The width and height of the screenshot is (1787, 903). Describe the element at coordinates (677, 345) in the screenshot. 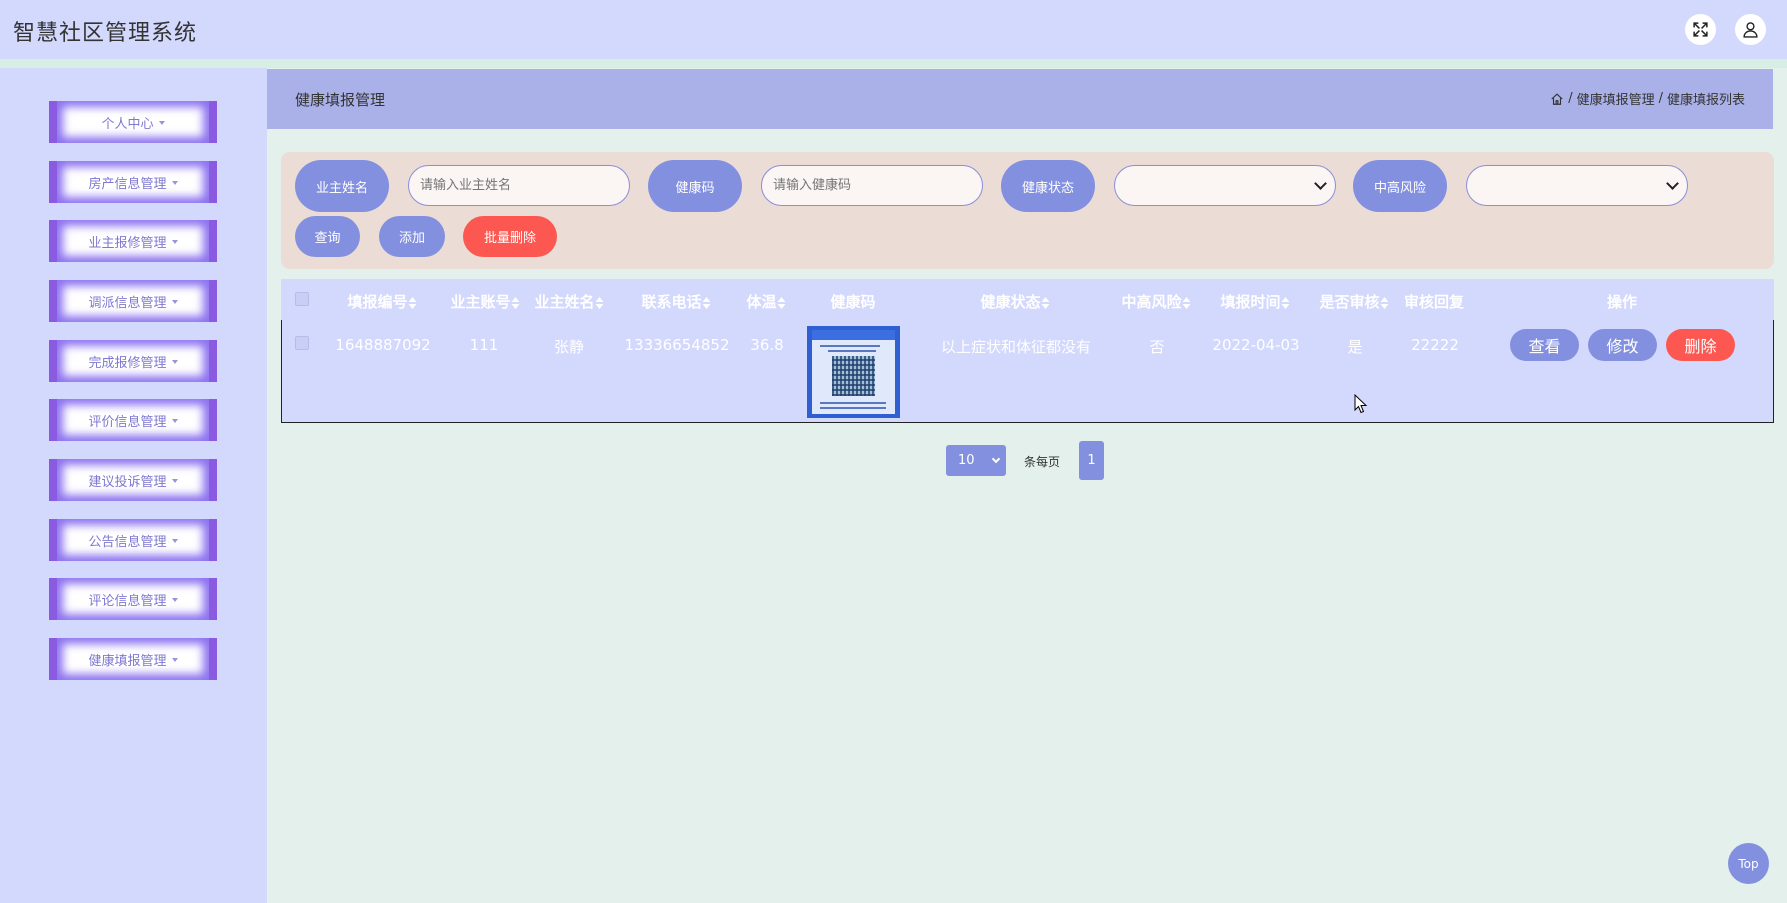

I see `cell-phone: 13336654852` at that location.